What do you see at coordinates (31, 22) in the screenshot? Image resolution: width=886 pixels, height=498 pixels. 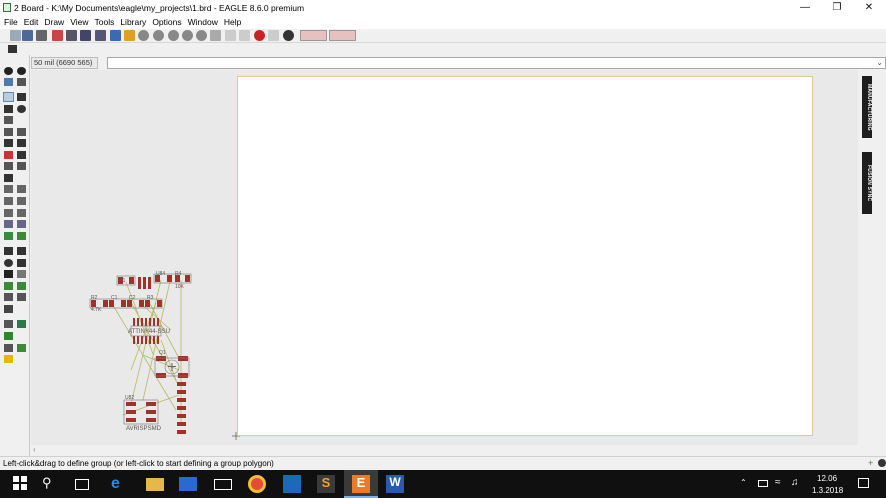 I see `menu-edit: Edit` at bounding box center [31, 22].